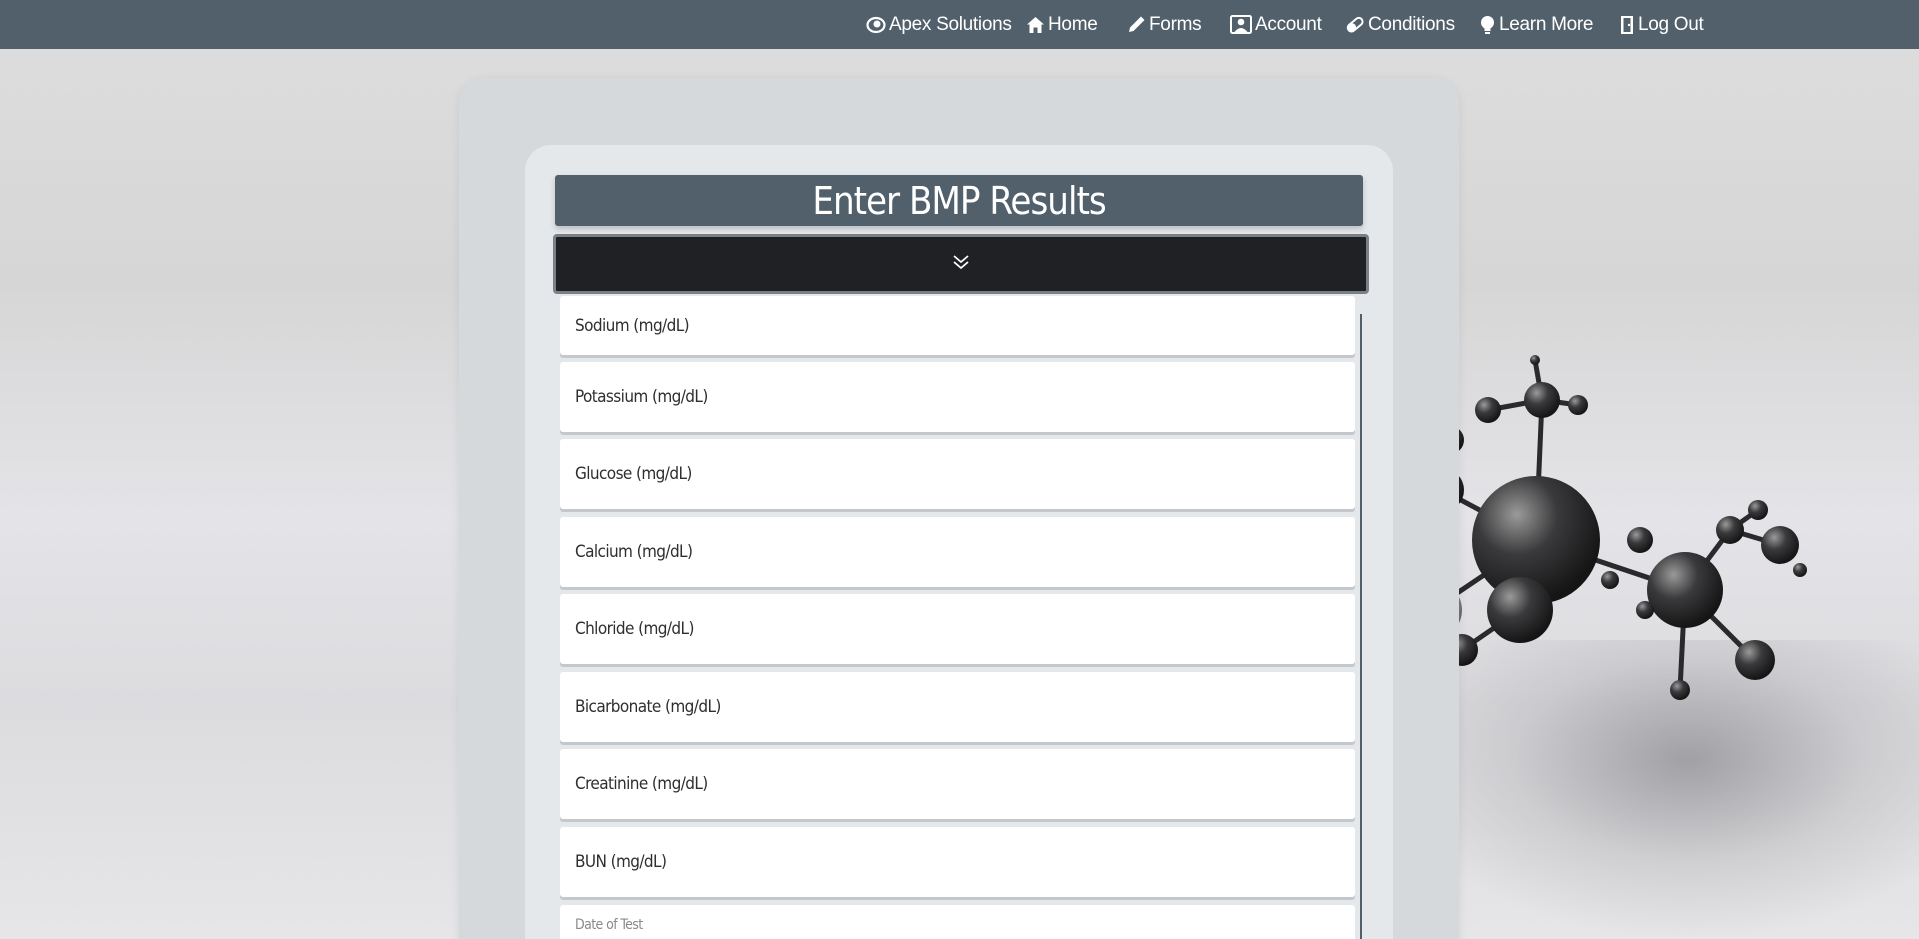 The image size is (1919, 939). What do you see at coordinates (634, 552) in the screenshot?
I see `calcium-field-placeholder: Calcium (mg/dL)` at bounding box center [634, 552].